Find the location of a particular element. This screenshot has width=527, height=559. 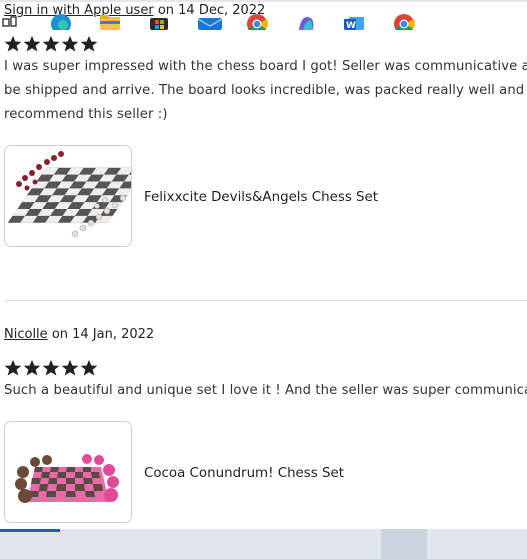

taskbar-active-highlight is located at coordinates (404, 544).